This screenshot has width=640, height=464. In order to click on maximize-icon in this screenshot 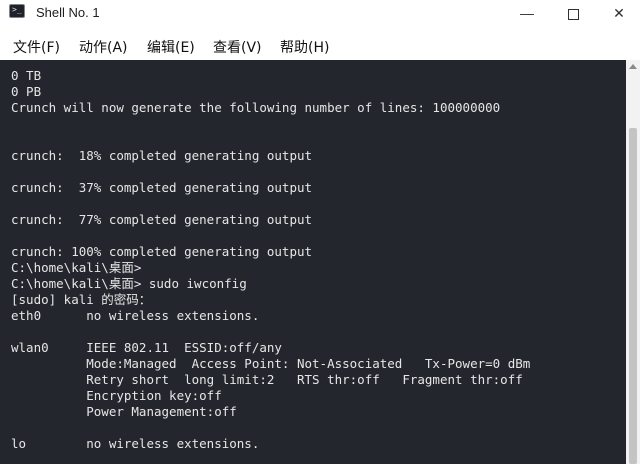, I will do `click(573, 14)`.